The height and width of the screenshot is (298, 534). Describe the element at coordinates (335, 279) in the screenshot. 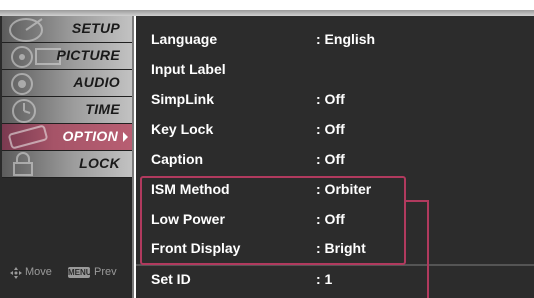

I see `menu-row-set-id: Set ID : 1` at that location.